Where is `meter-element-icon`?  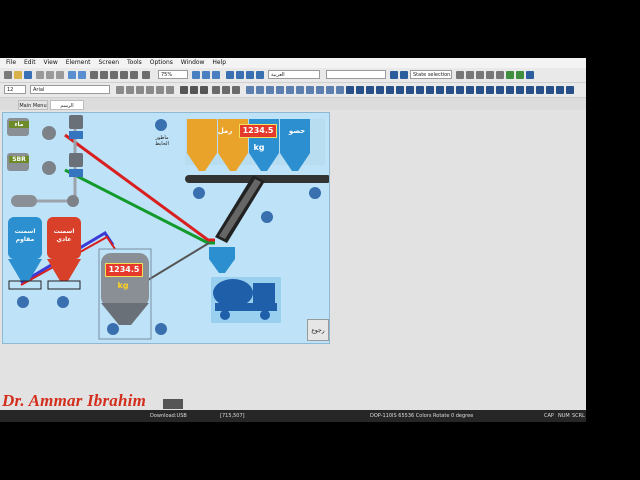 meter-element-icon is located at coordinates (380, 90).